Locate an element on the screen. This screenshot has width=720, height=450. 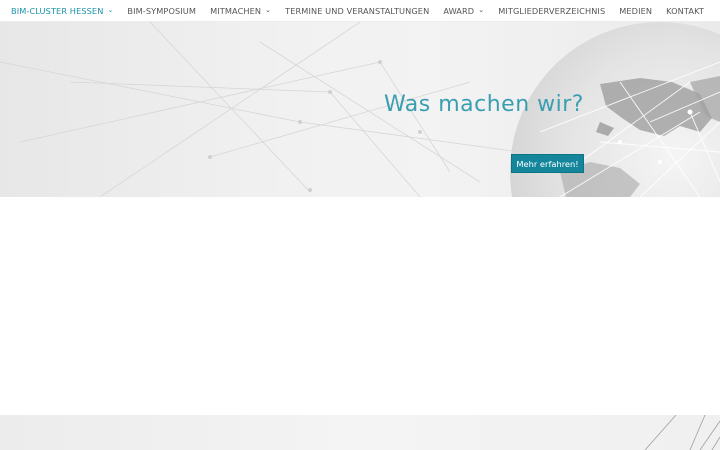
network-lines-image is located at coordinates (682, 432).